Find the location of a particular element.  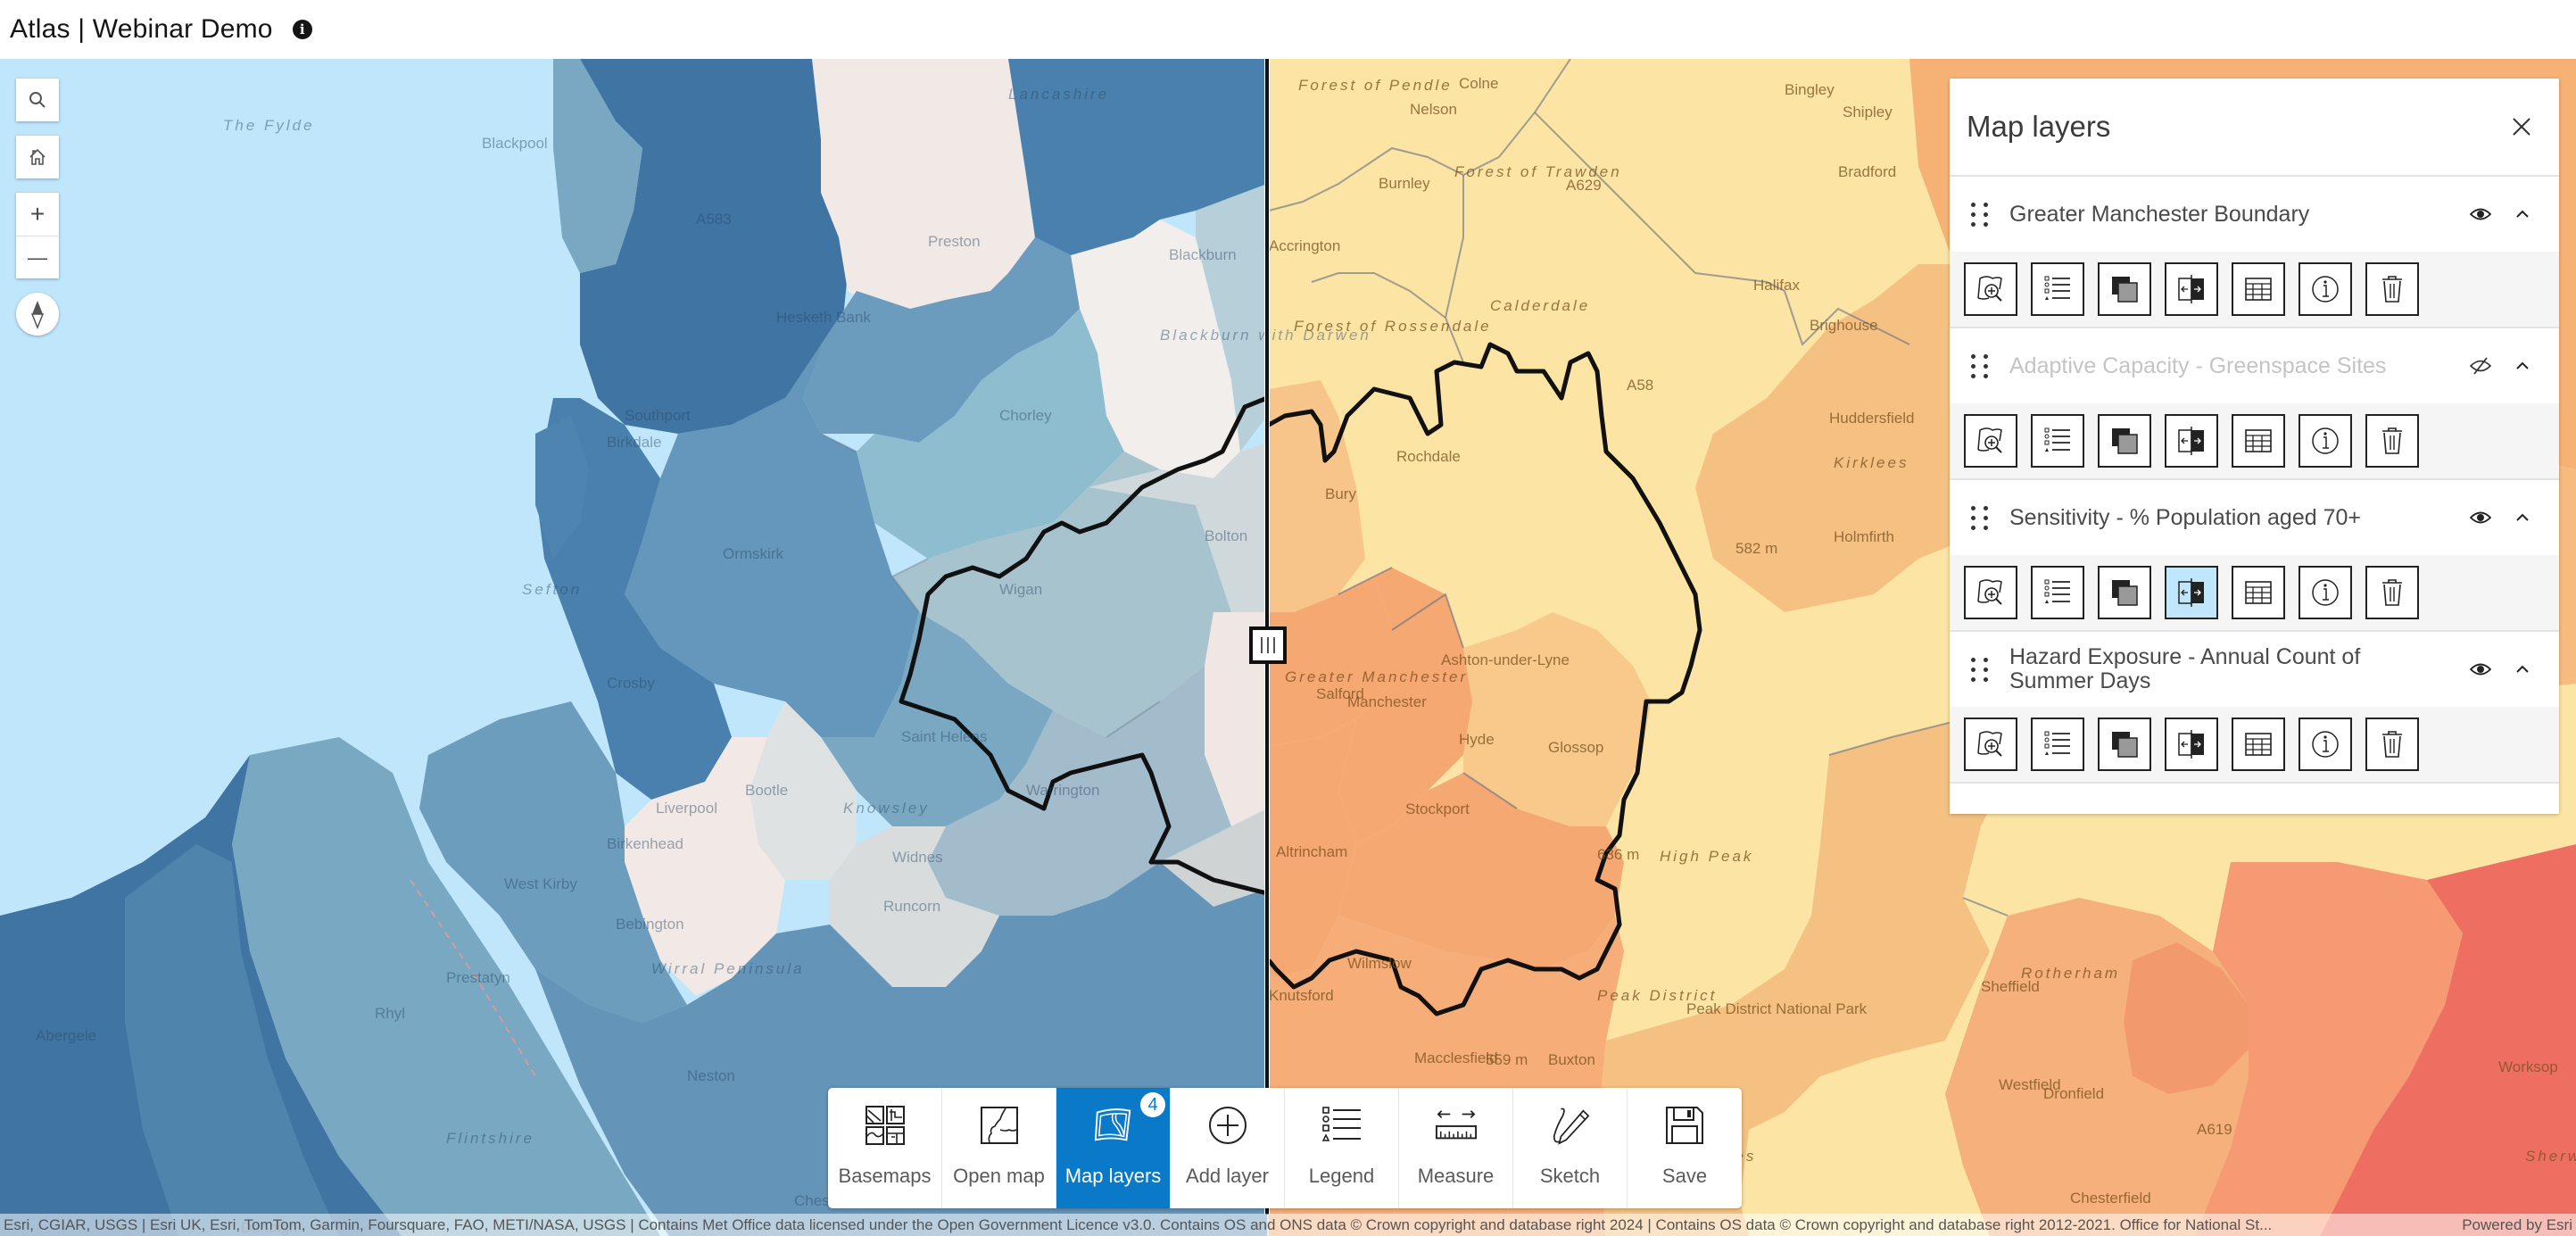

compass-button is located at coordinates (37, 314).